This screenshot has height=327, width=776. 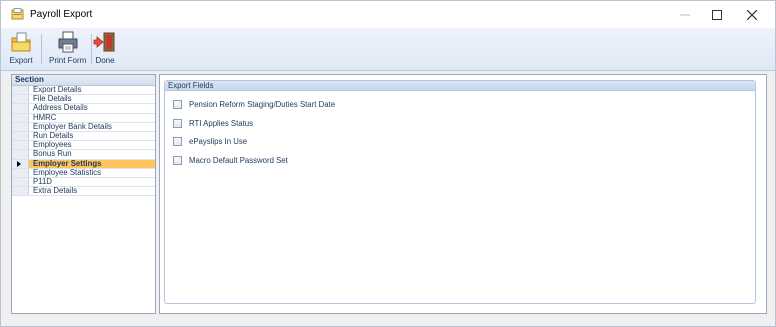 What do you see at coordinates (238, 160) in the screenshot?
I see `field-label: Macro Default Password Set` at bounding box center [238, 160].